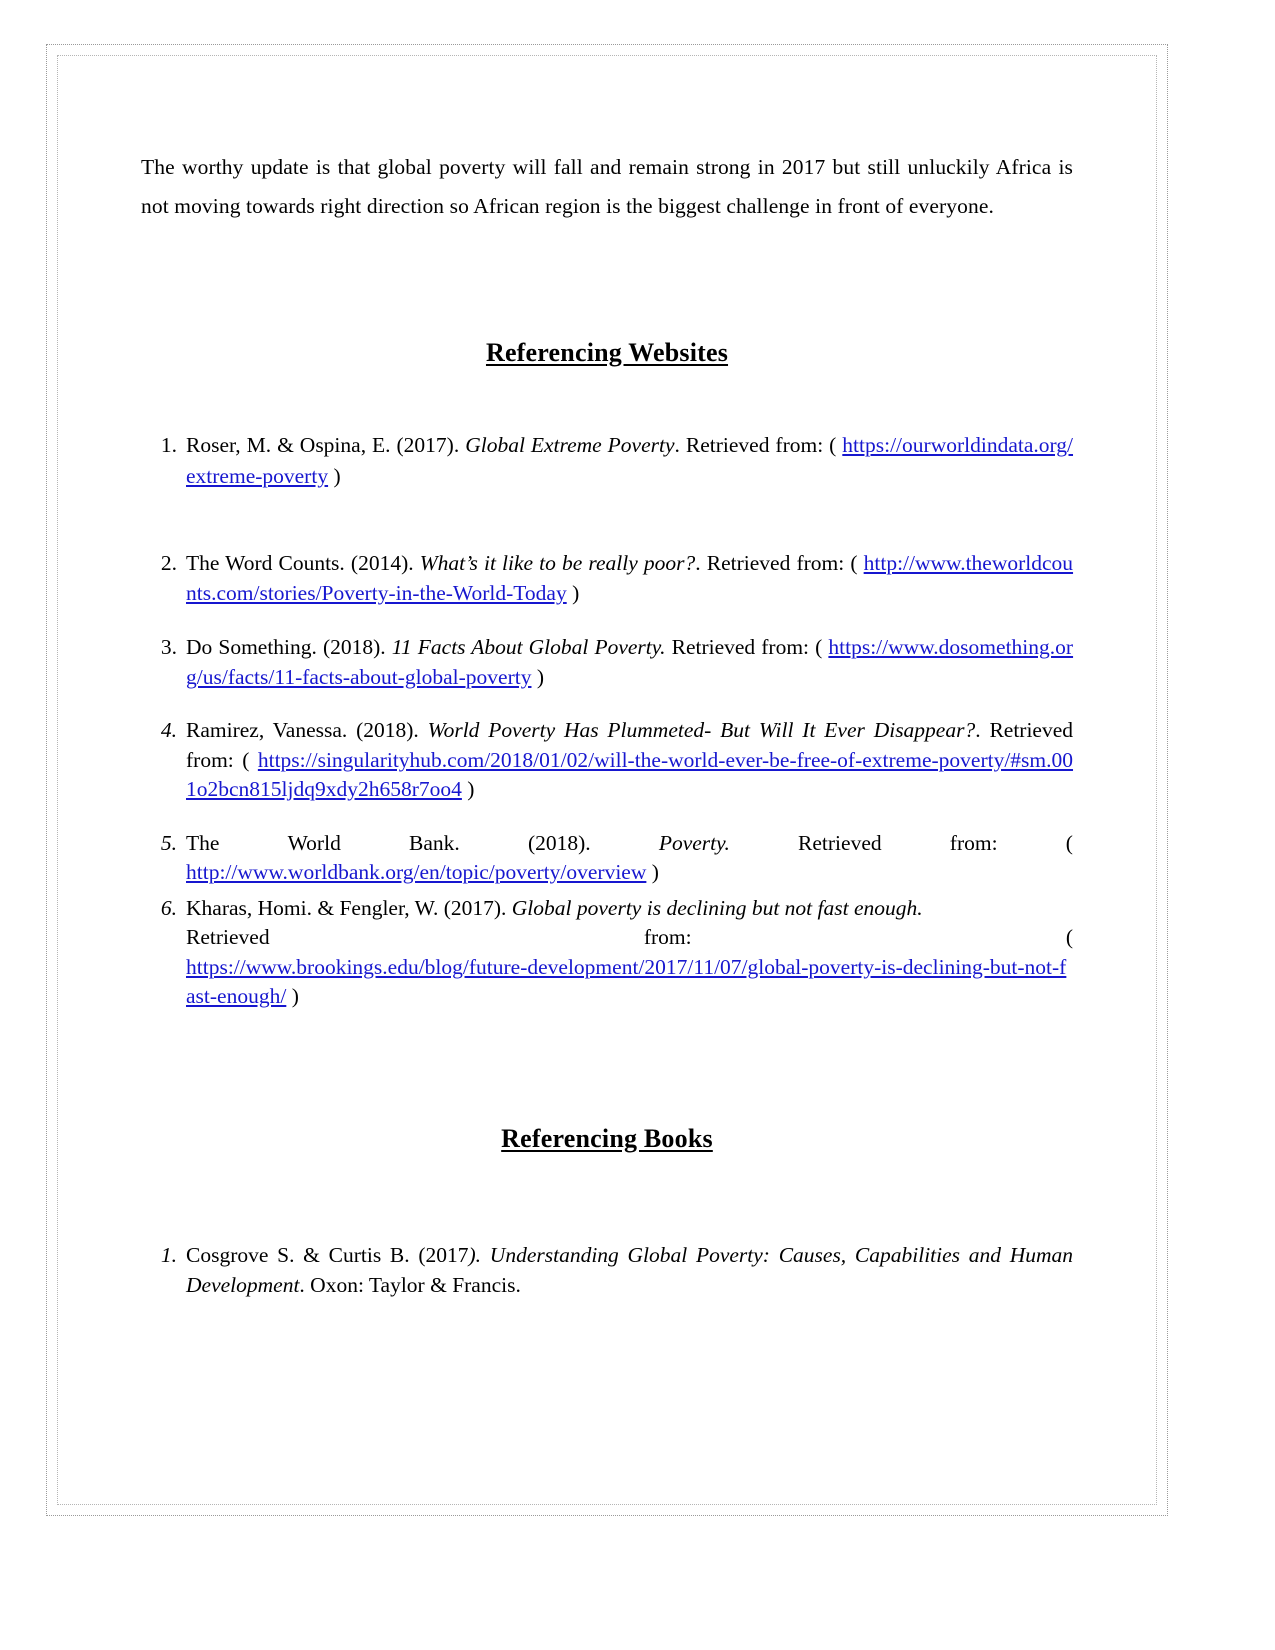 The image size is (1275, 1650). Describe the element at coordinates (557, 563) in the screenshot. I see `list-item-title: What’s it like to be really poor?` at that location.